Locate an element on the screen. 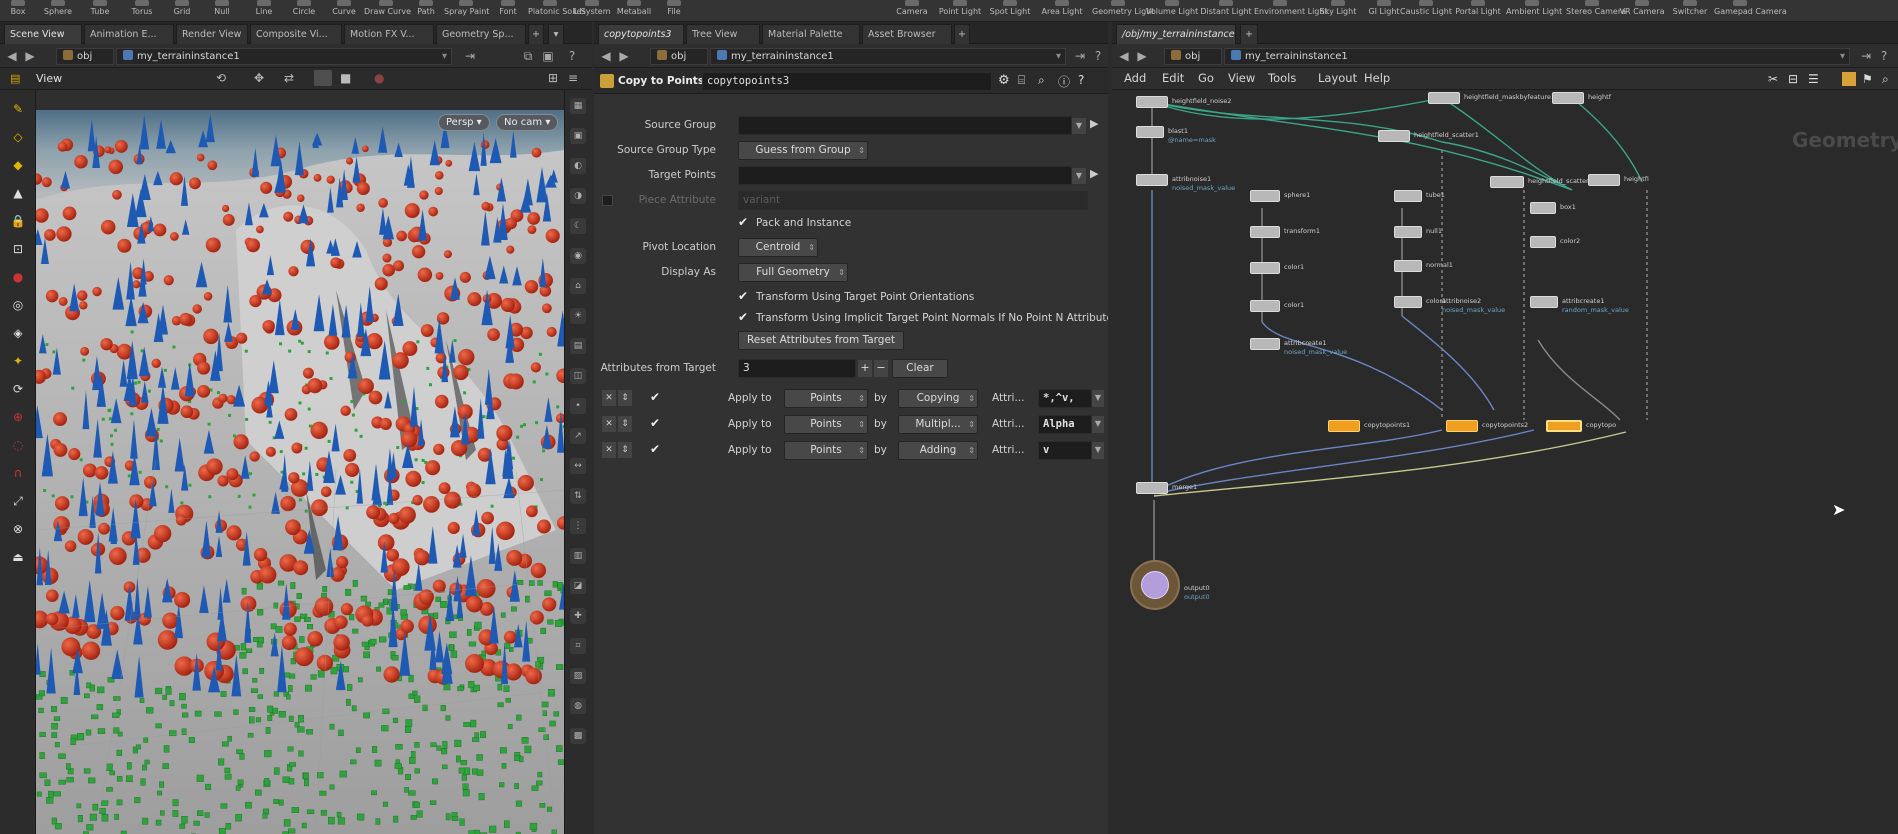  display-option-icon: ▤ is located at coordinates (578, 346).